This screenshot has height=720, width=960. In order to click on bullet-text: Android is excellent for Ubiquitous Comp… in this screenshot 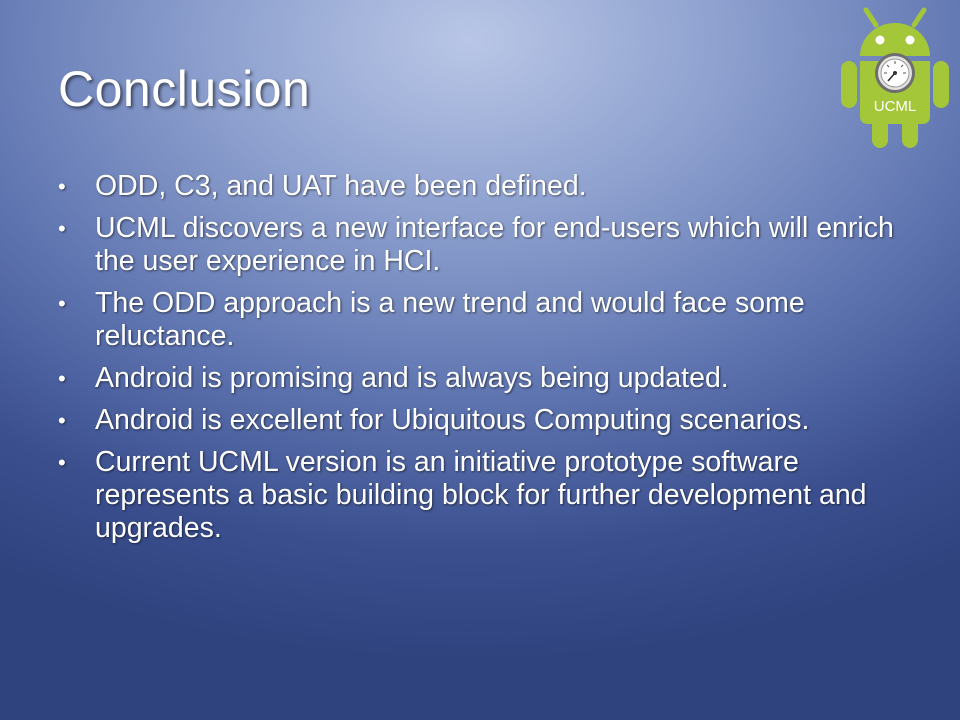, I will do `click(452, 420)`.